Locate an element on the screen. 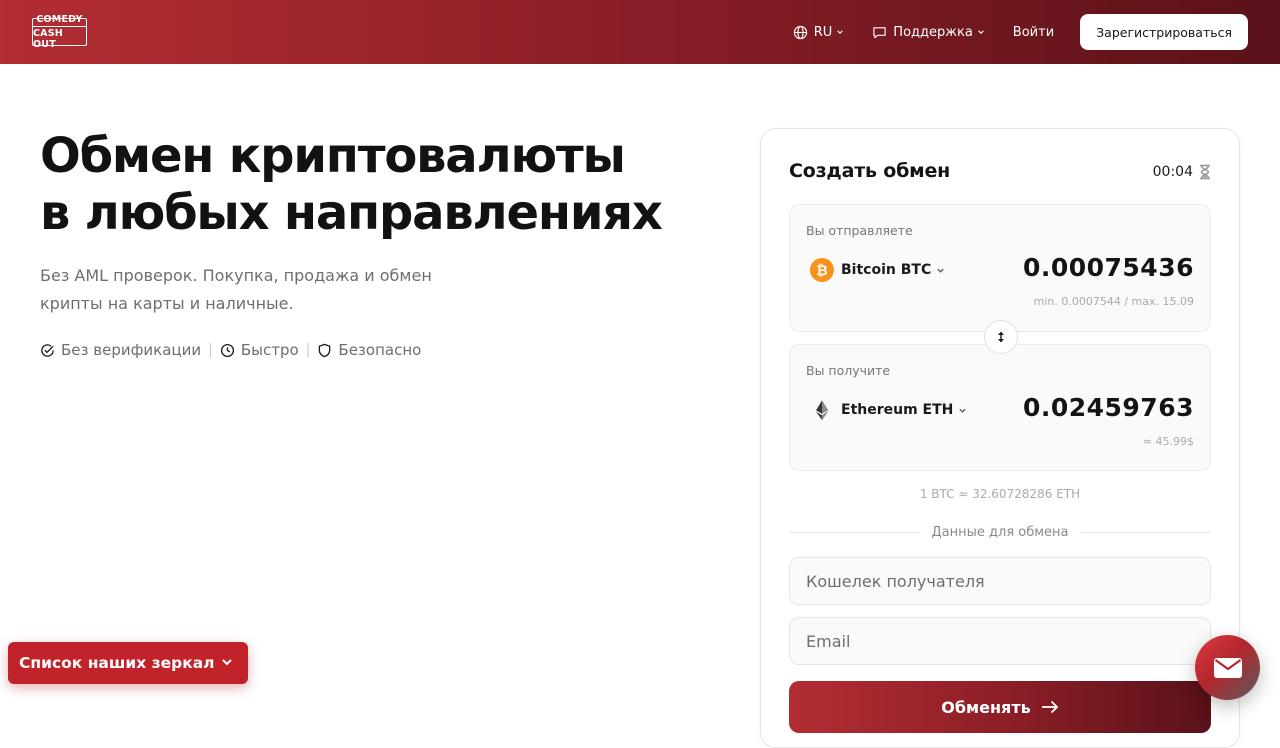 The image size is (1280, 748). receive-coin-selector: Ethereum ETH is located at coordinates (888, 410).